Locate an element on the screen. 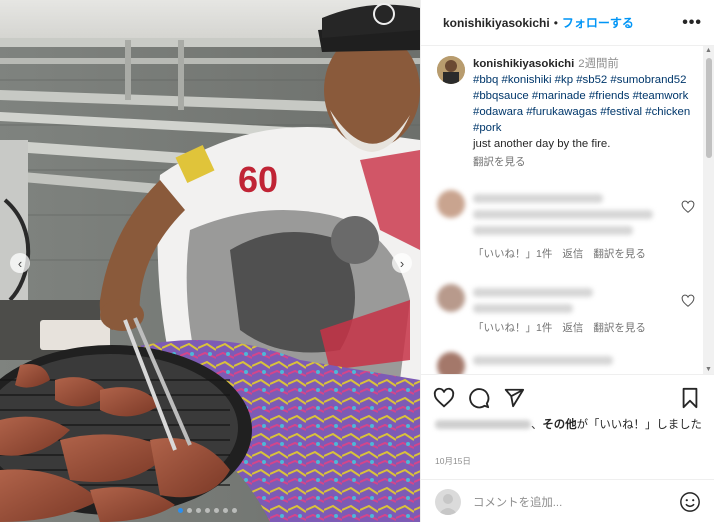 The image size is (714, 522). scroll-down-icon: ▼ is located at coordinates (708, 369).